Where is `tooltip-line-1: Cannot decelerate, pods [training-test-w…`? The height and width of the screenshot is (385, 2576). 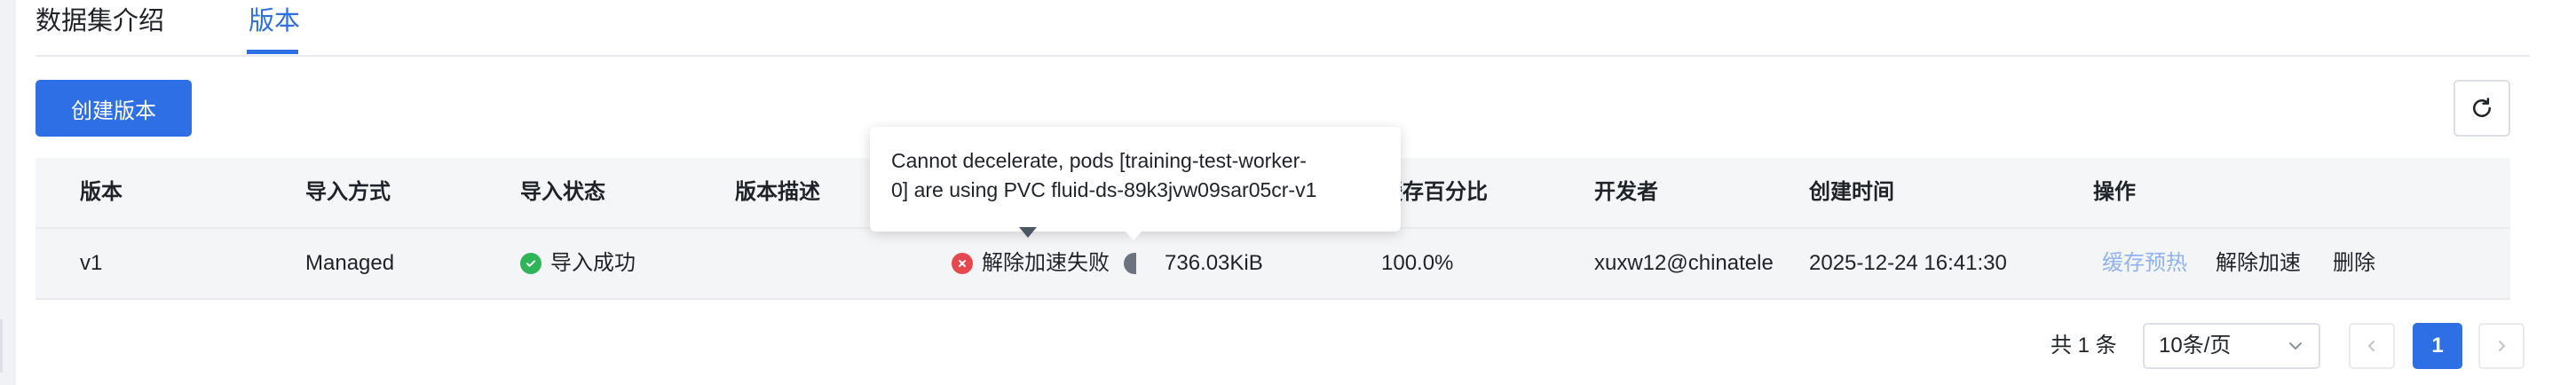
tooltip-line-1: Cannot decelerate, pods [training-test-w… is located at coordinates (1099, 160).